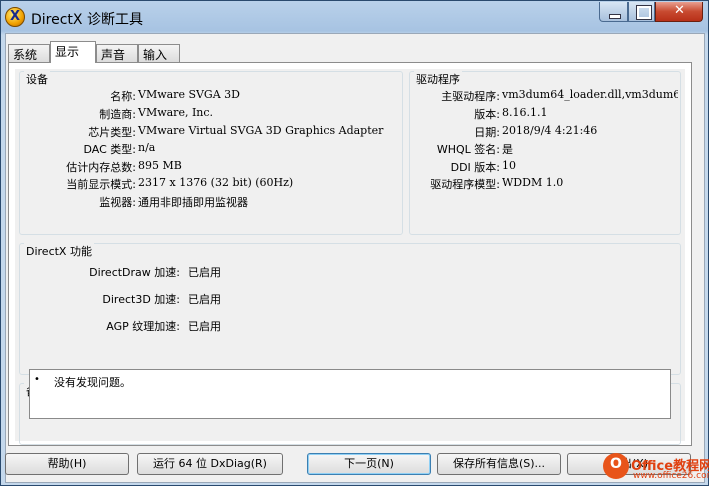 This screenshot has height=486, width=709. Describe the element at coordinates (143, 326) in the screenshot. I see `agp-label: AGP 纹理加速:` at that location.